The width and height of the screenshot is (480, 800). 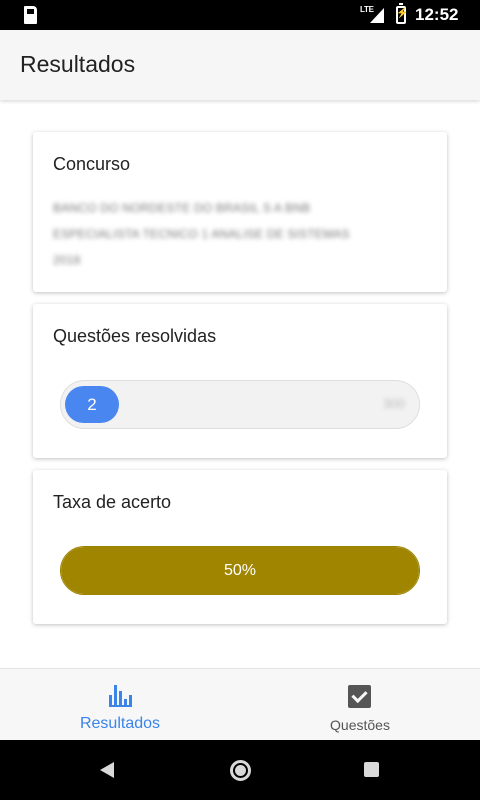 I want to click on nav-label-questoes: Questões, so click(x=360, y=725).